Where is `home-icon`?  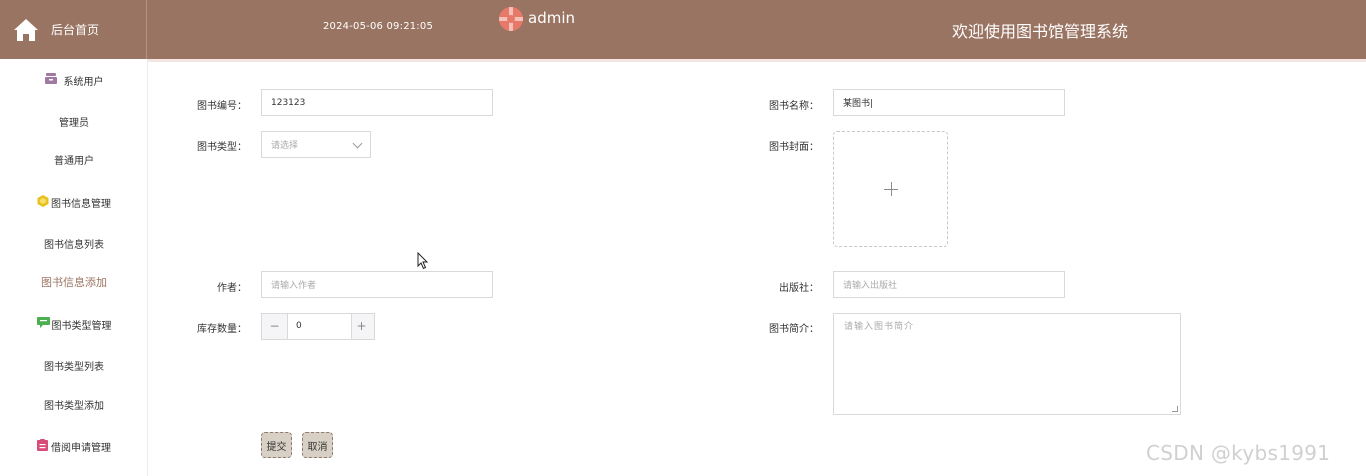
home-icon is located at coordinates (26, 29).